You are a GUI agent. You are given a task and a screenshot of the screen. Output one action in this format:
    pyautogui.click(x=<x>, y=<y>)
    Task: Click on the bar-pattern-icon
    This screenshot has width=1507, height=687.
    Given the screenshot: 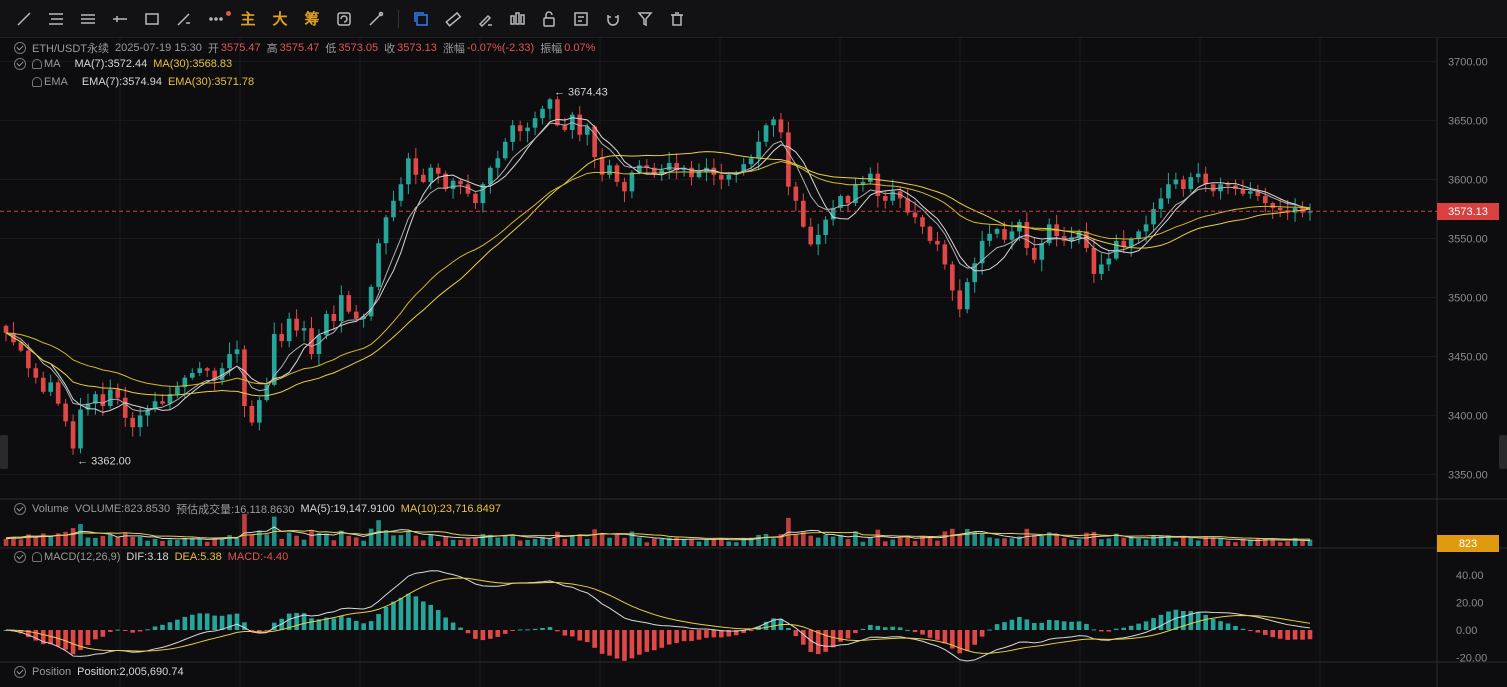 What is the action you would take?
    pyautogui.click(x=517, y=19)
    